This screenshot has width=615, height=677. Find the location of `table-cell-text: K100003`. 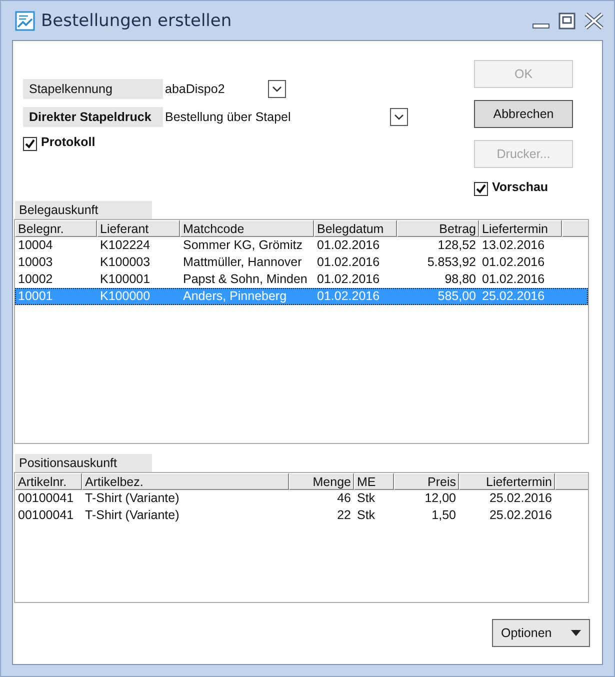

table-cell-text: K100003 is located at coordinates (125, 262).